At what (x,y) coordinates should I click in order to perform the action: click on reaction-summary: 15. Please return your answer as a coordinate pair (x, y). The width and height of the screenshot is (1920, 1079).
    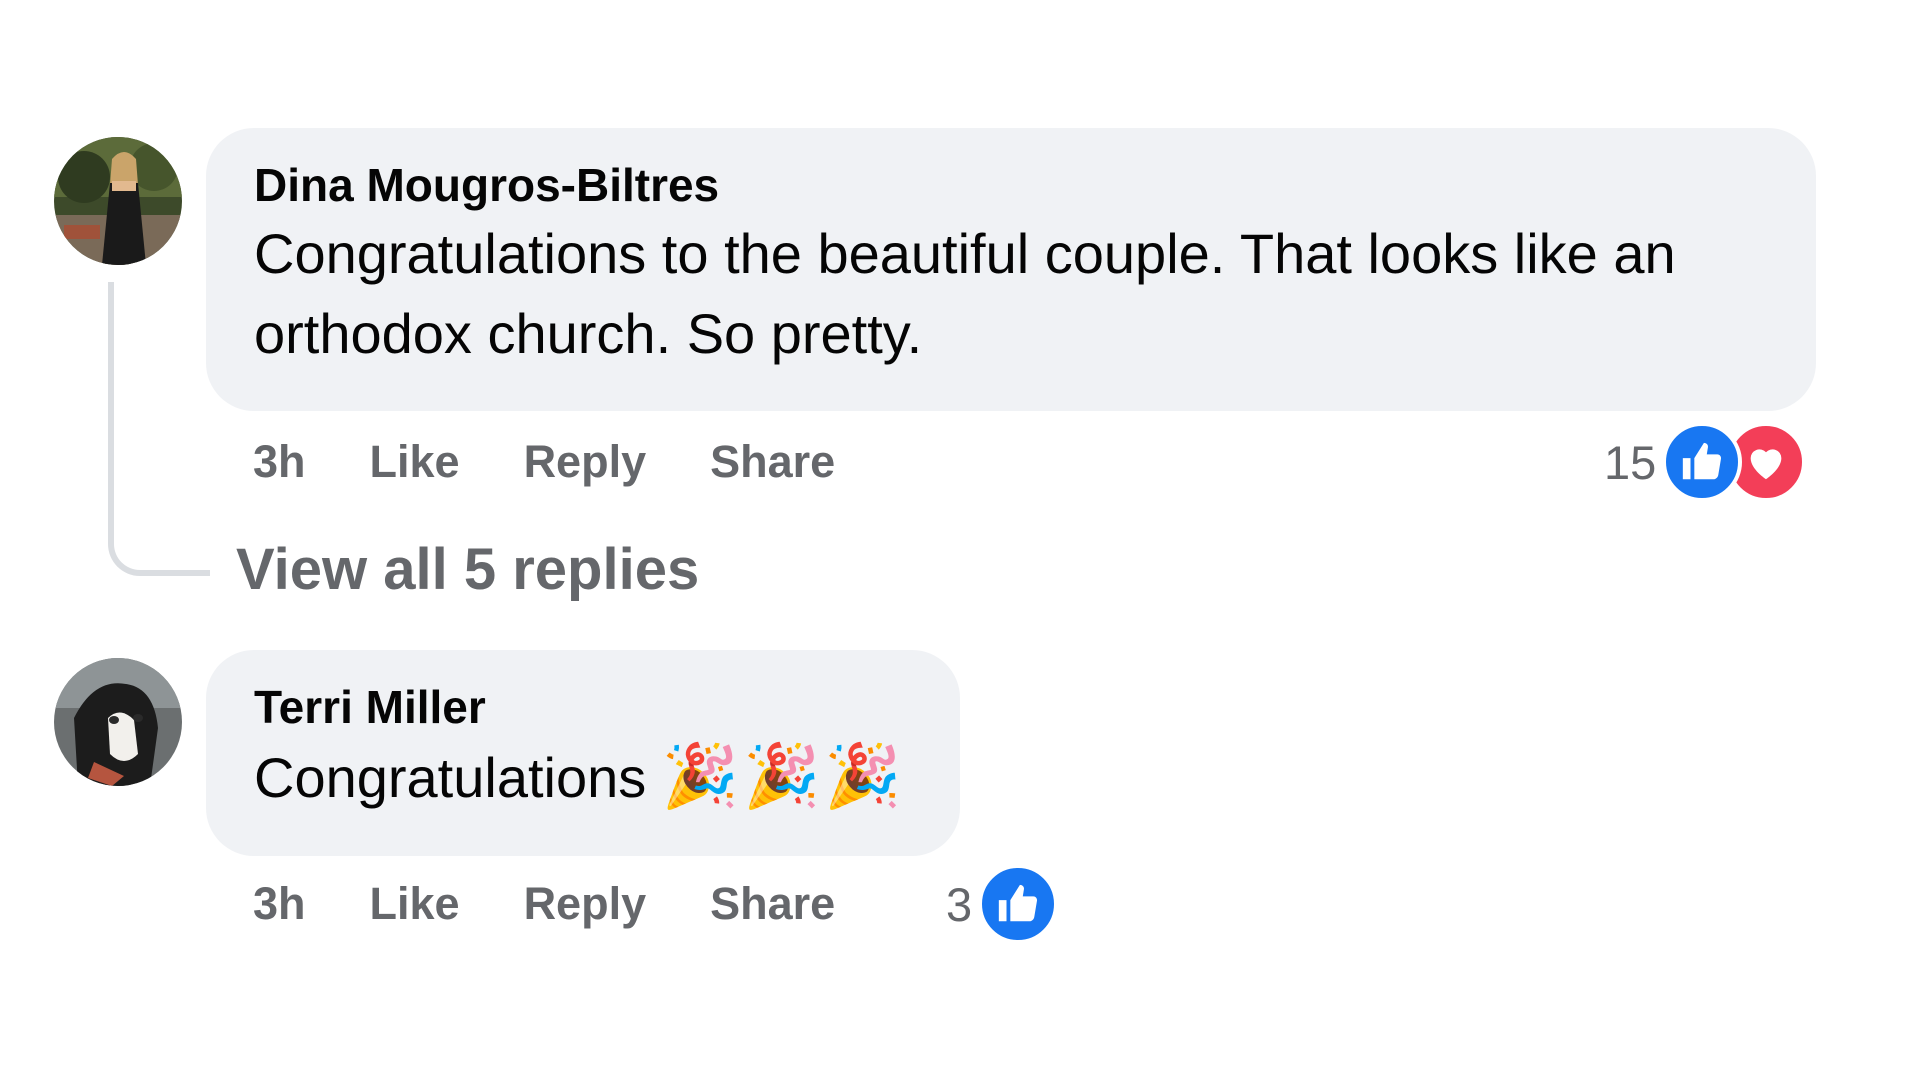
    Looking at the image, I should click on (1705, 462).